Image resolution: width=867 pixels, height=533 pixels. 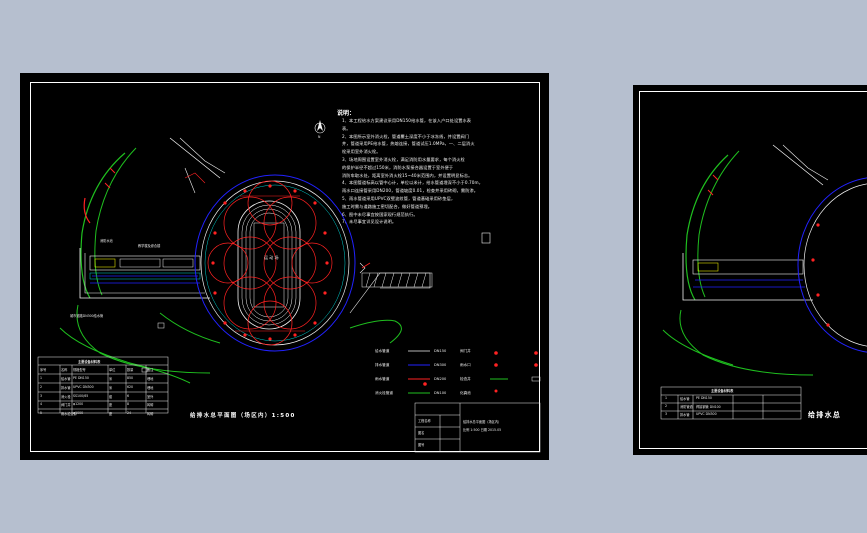 I want to click on notes-title: 说明：, so click(x=346, y=113).